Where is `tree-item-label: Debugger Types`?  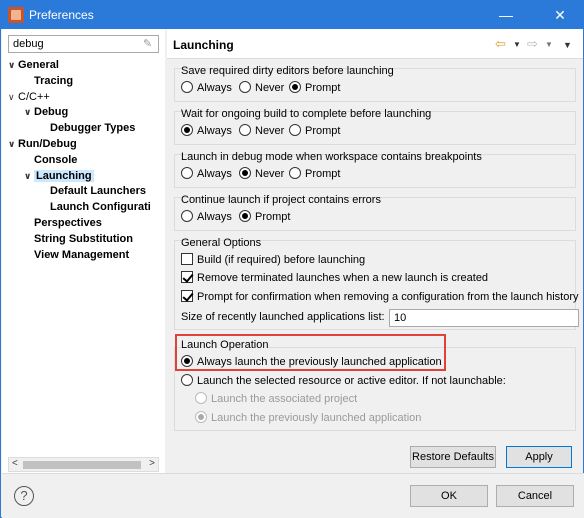 tree-item-label: Debugger Types is located at coordinates (93, 128).